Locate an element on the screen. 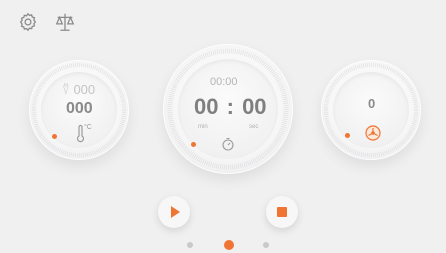  fan-icon is located at coordinates (373, 135).